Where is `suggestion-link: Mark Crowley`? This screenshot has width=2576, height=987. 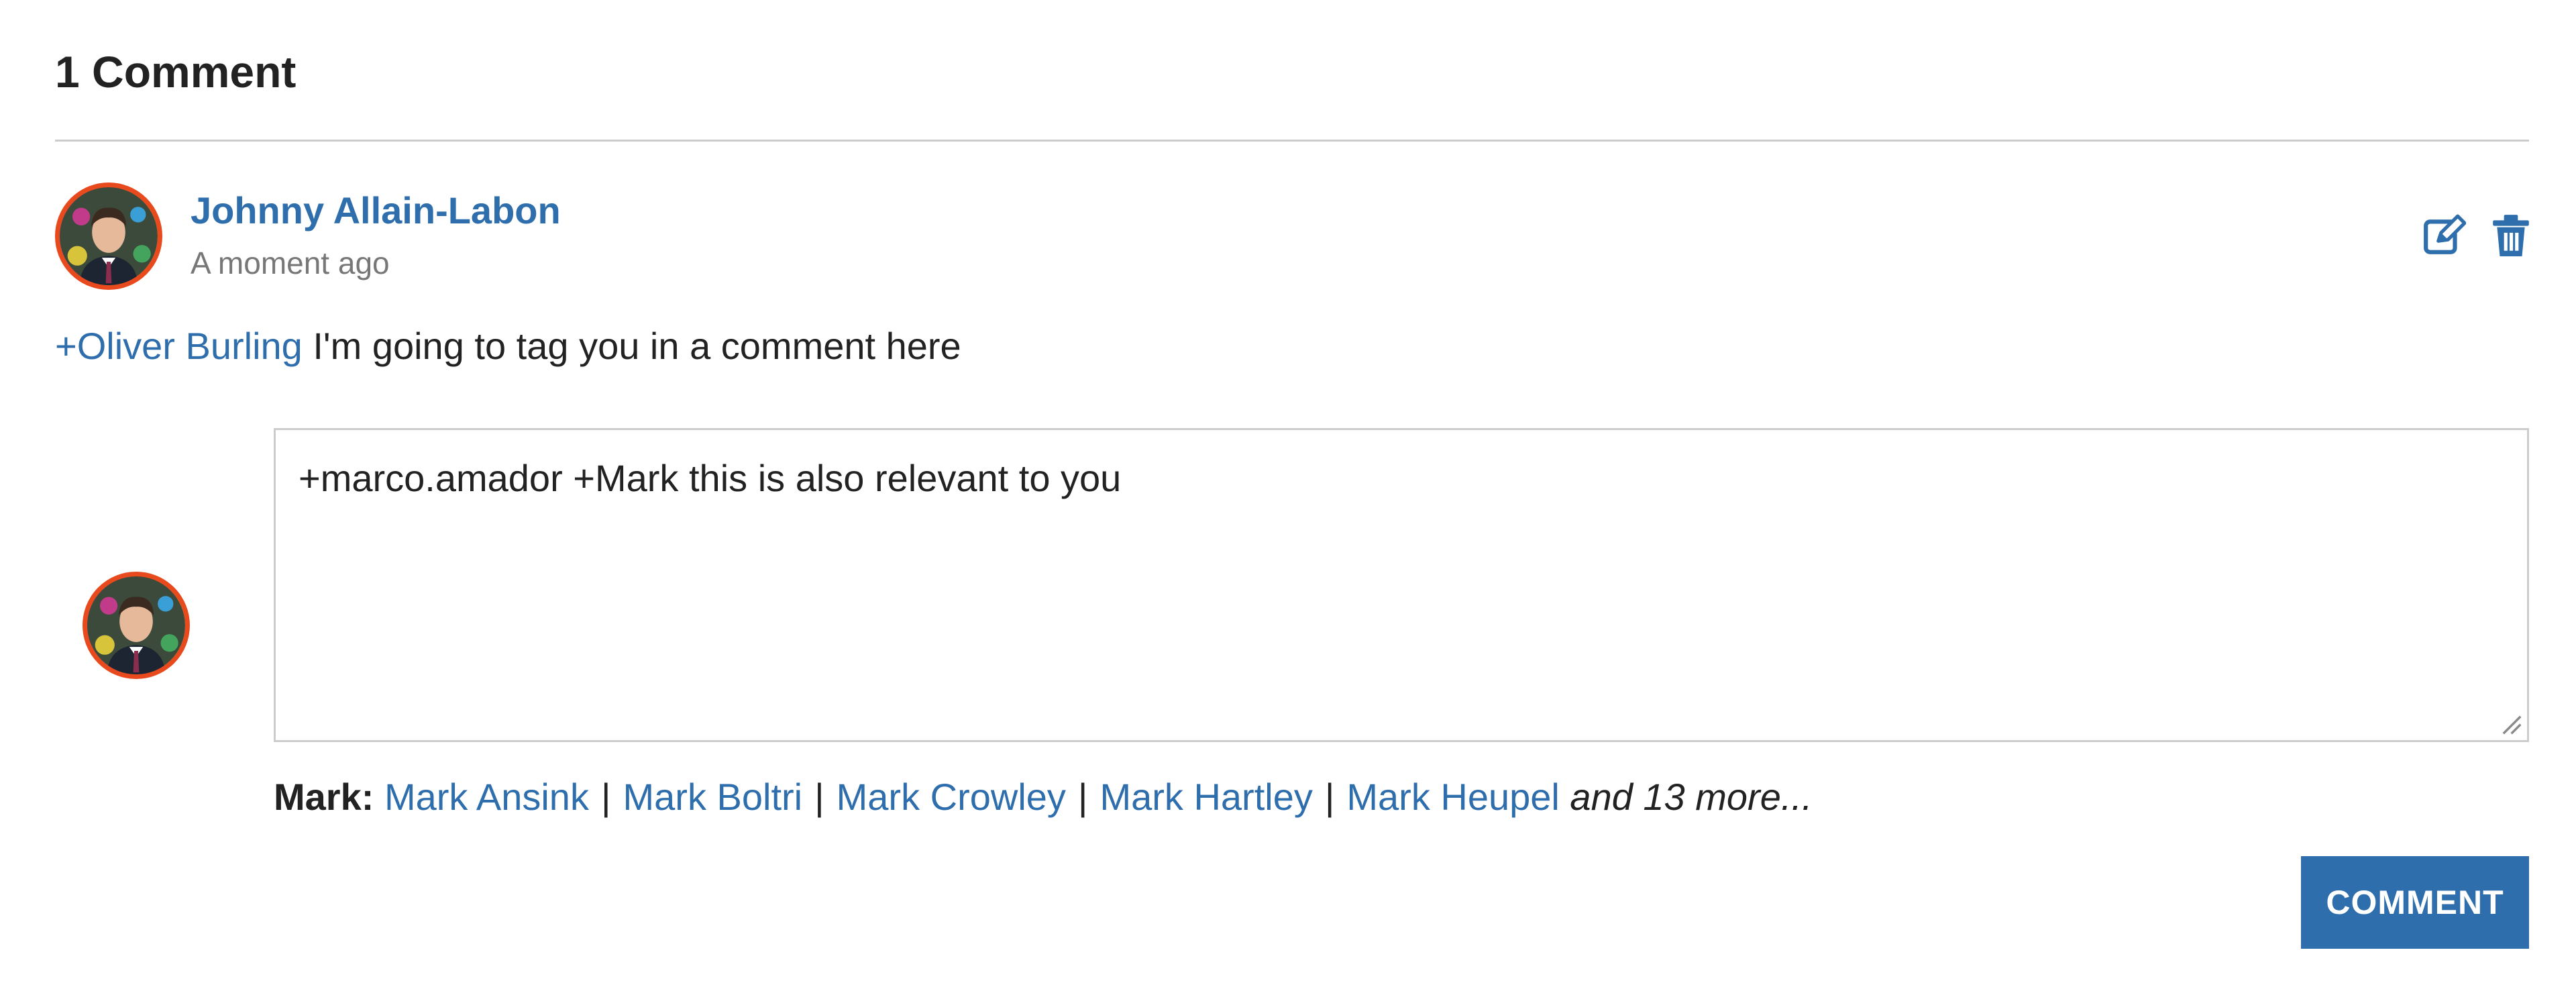
suggestion-link: Mark Crowley is located at coordinates (951, 797).